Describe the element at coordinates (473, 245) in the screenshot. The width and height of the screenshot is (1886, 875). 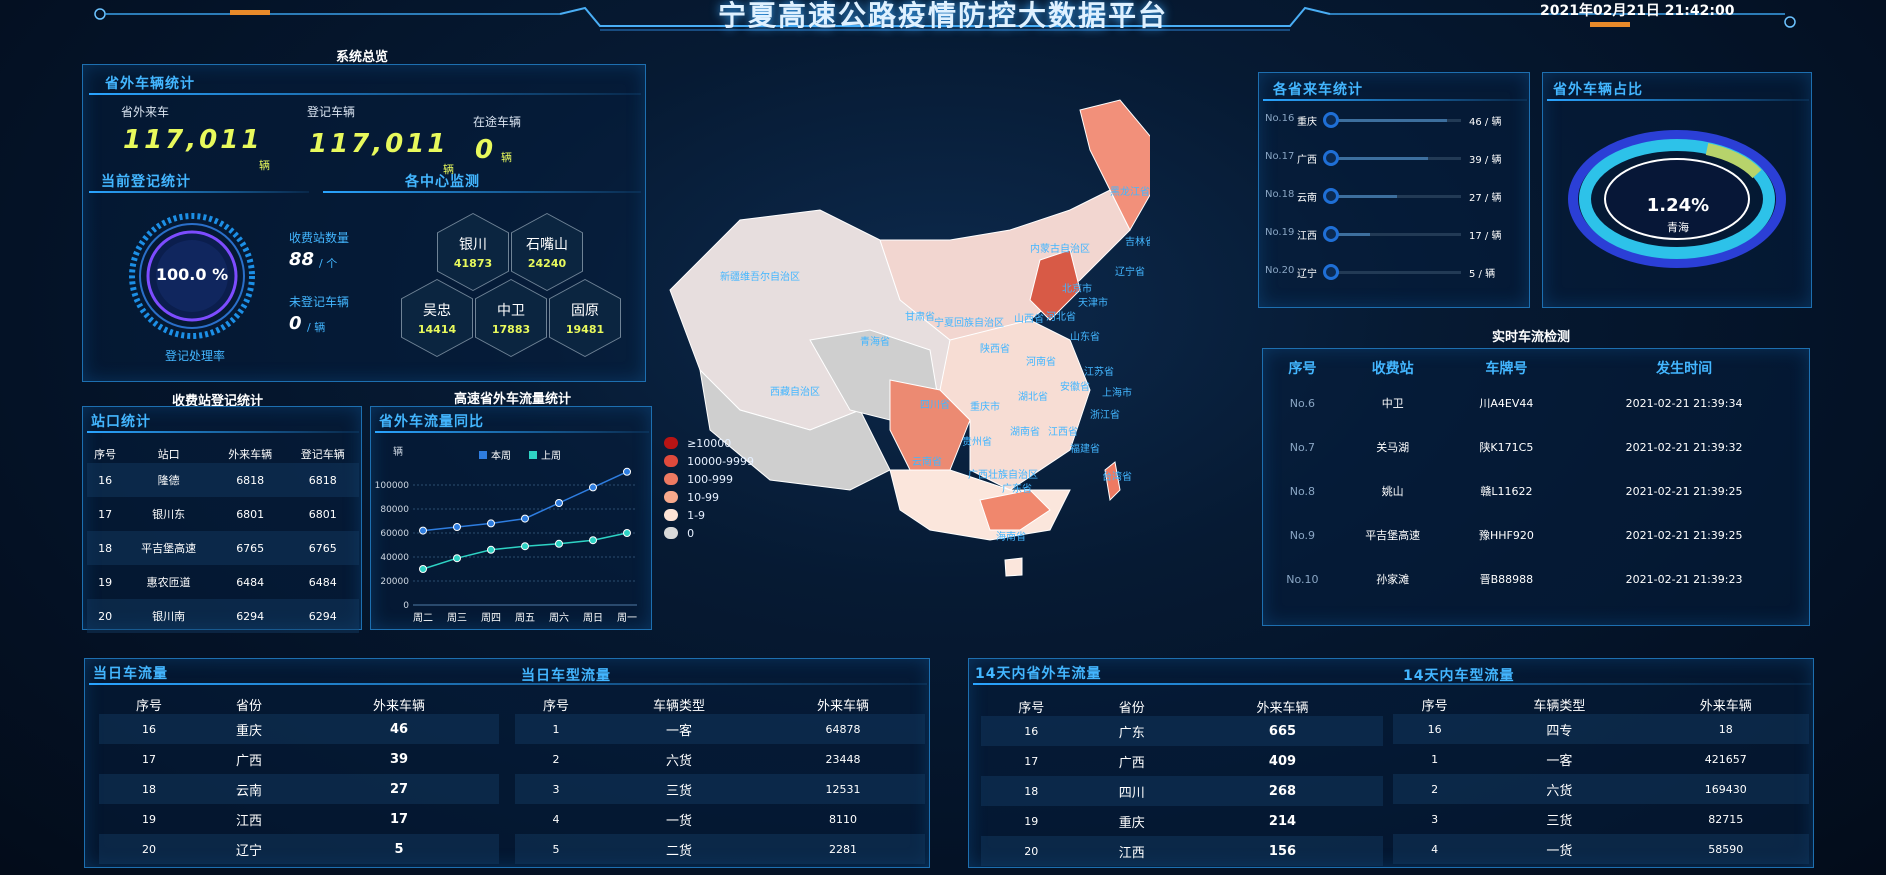
I see `center-name: 银川` at that location.